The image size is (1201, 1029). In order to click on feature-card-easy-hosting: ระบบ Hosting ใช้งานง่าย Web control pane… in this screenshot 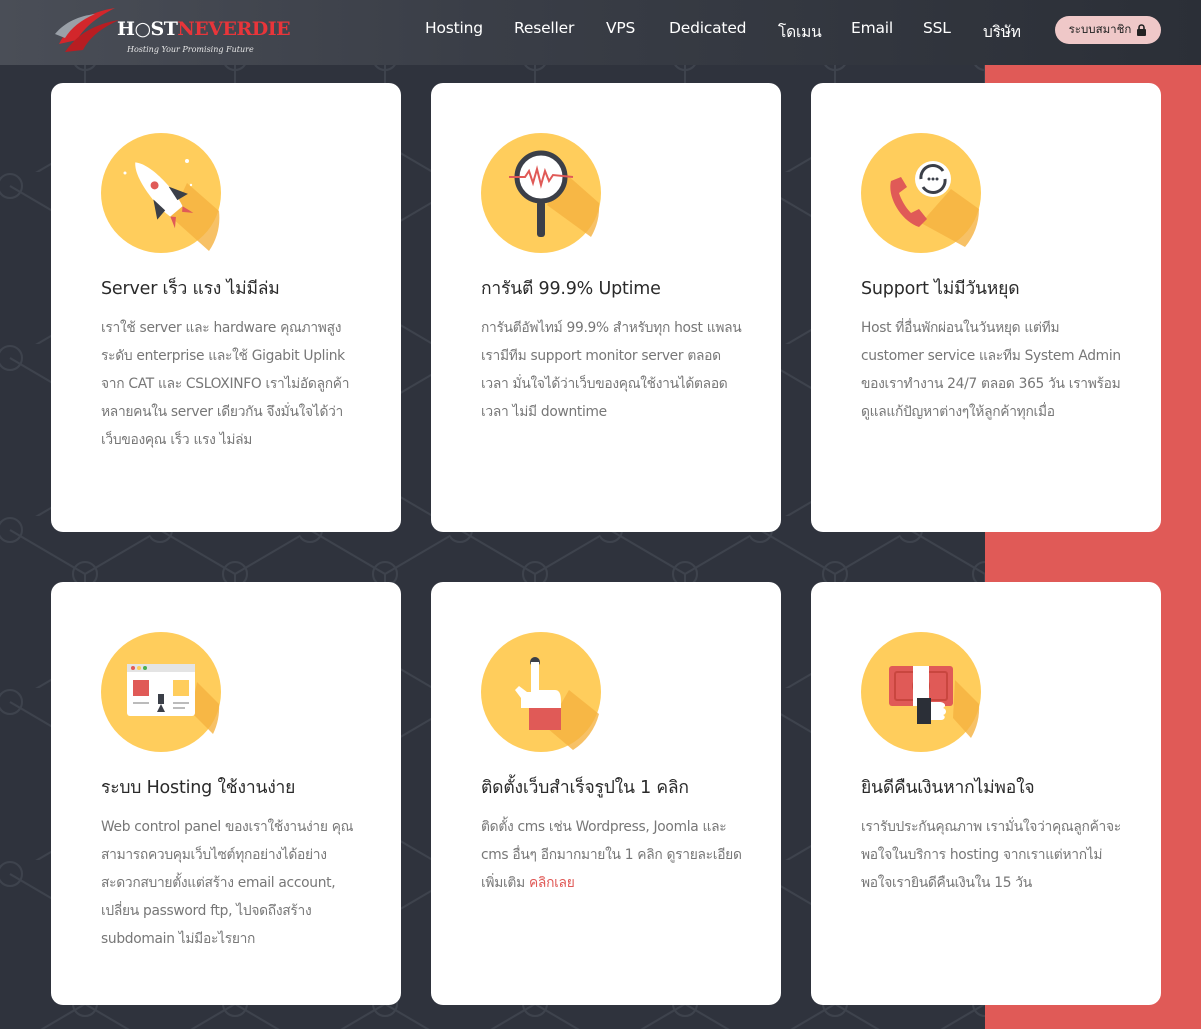, I will do `click(226, 793)`.